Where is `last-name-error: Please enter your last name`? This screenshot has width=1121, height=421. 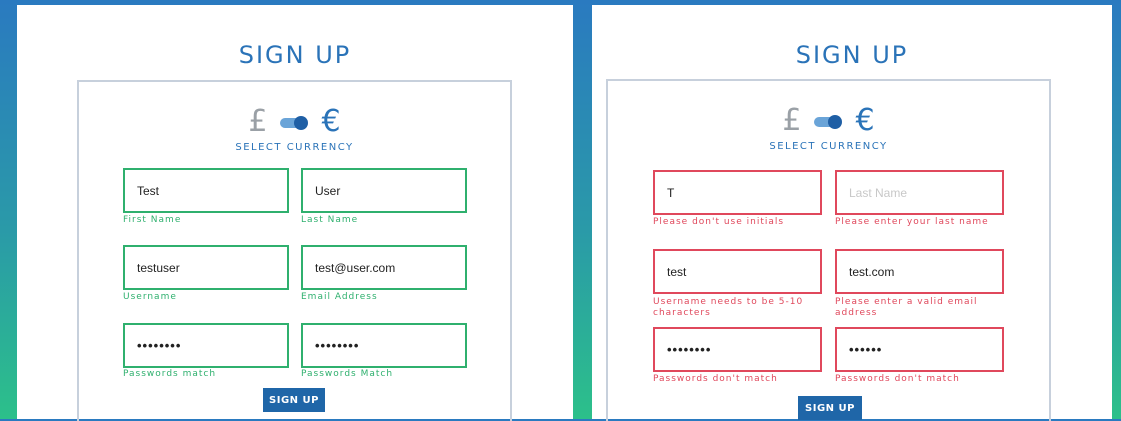 last-name-error: Please enter your last name is located at coordinates (912, 222).